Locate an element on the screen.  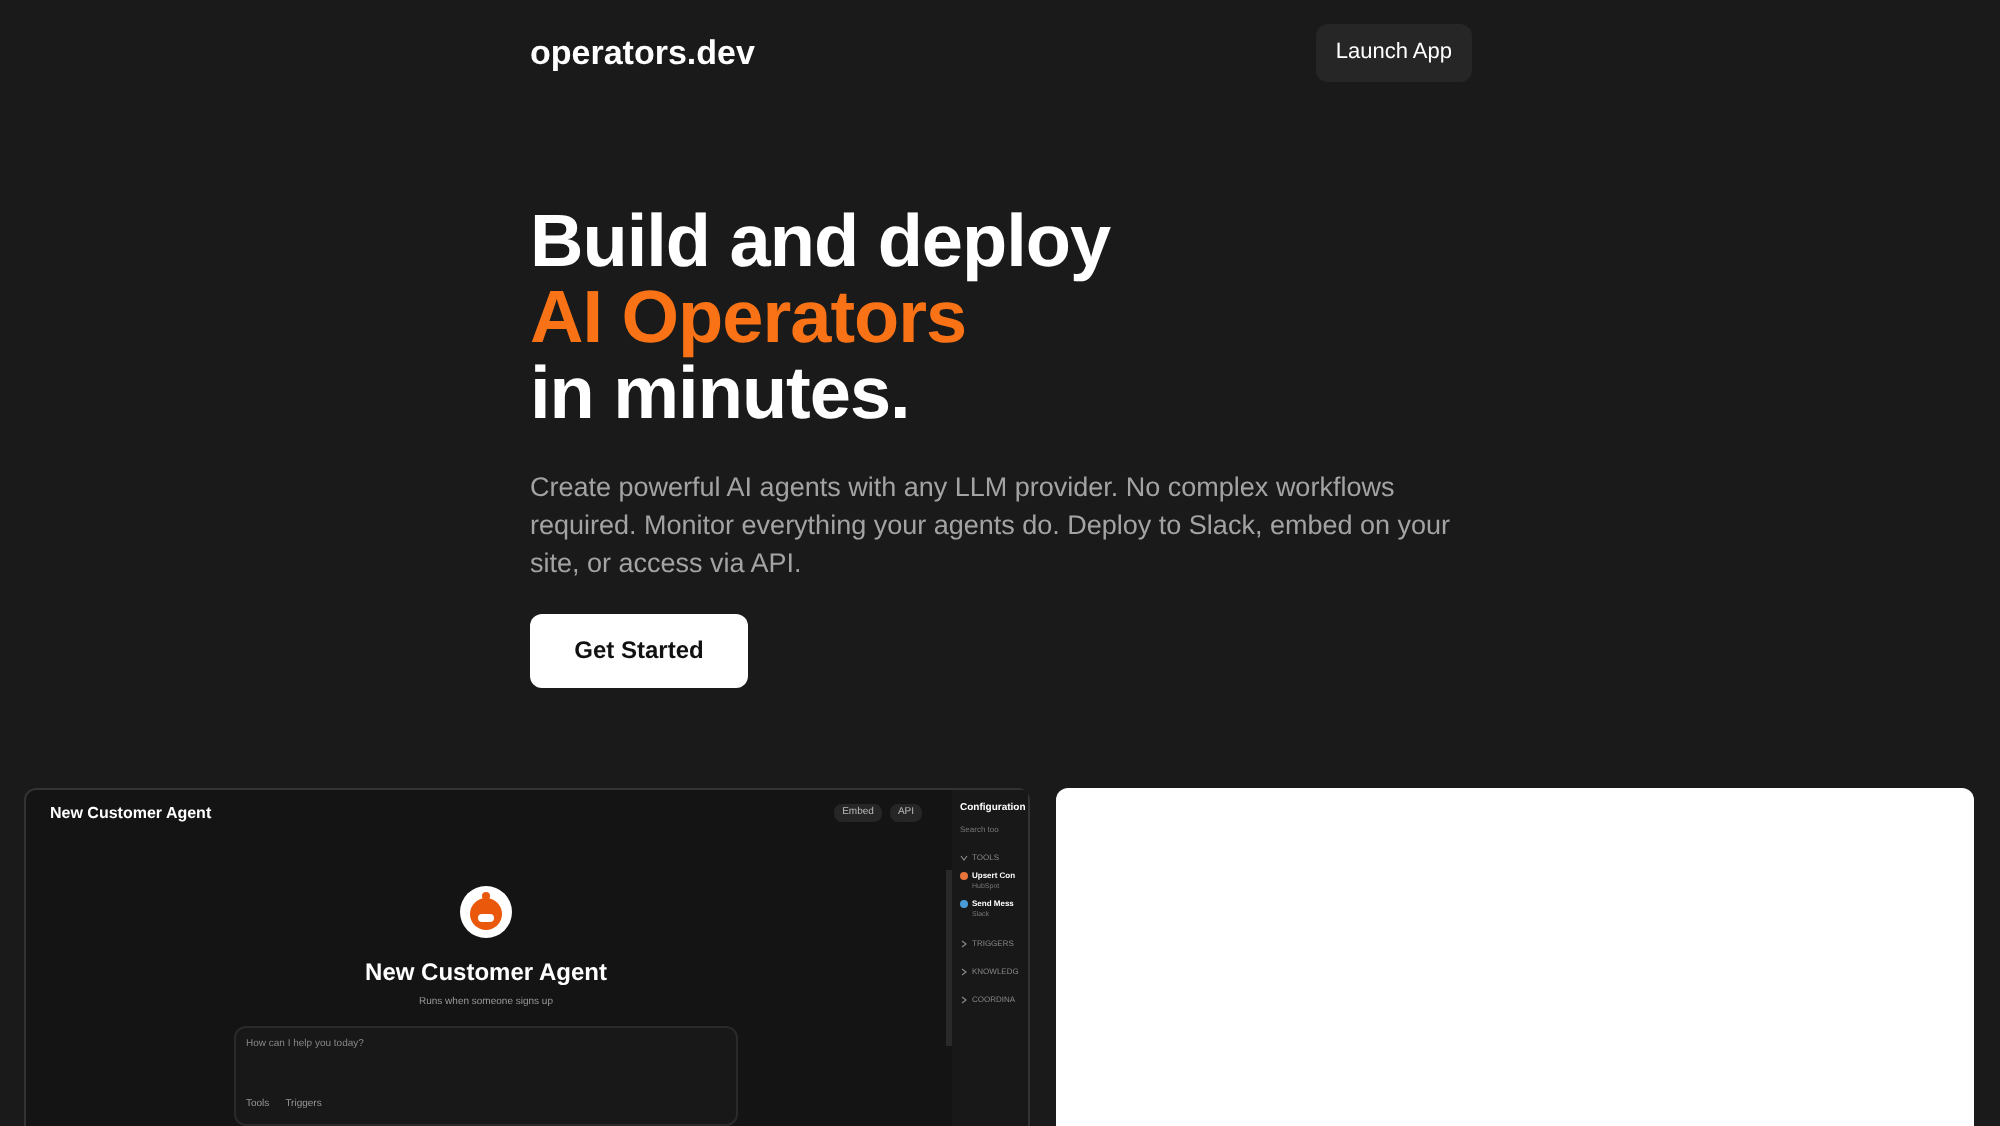
hero-title: Build and deploy is located at coordinates (821, 241).